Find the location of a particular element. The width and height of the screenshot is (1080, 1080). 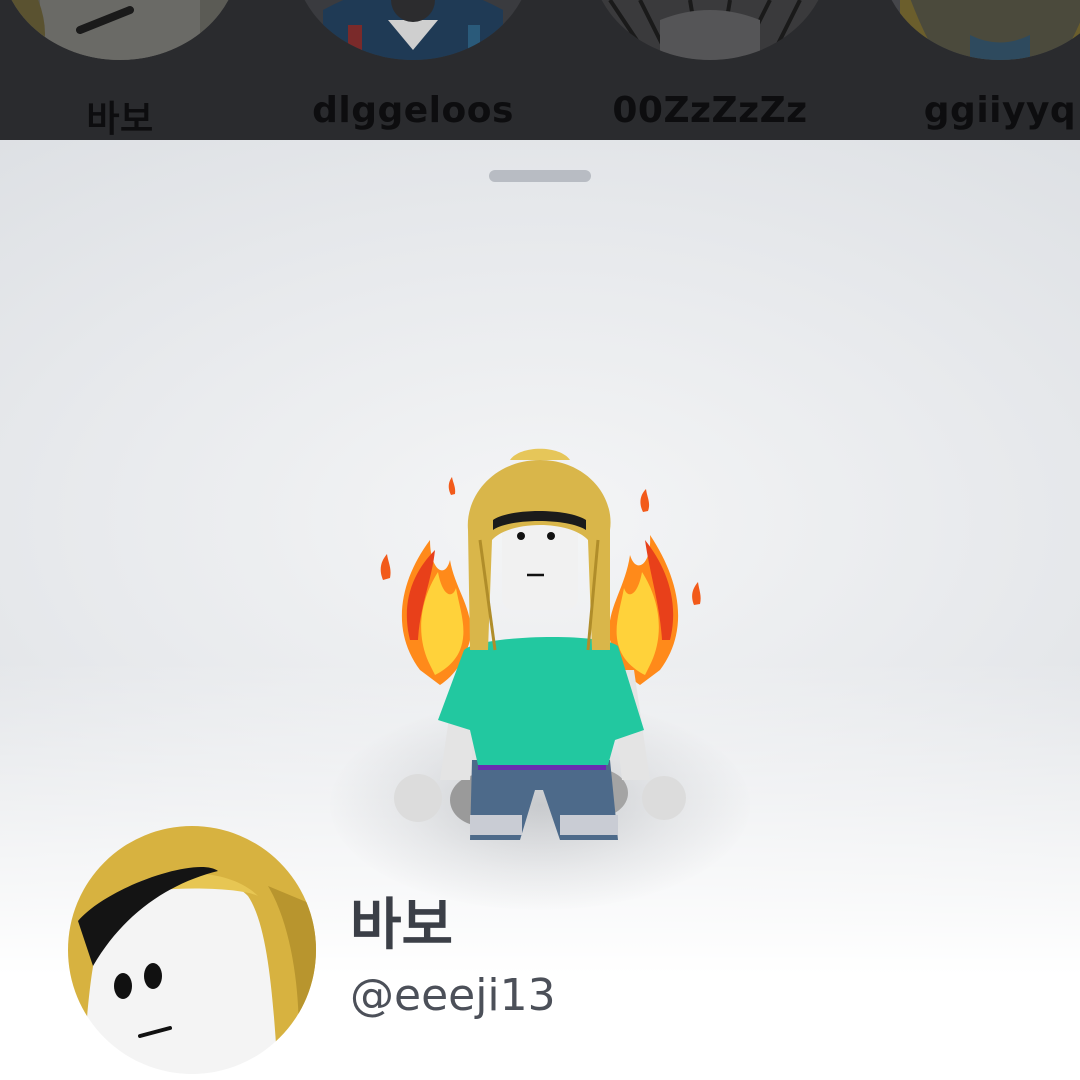

profile-avatar is located at coordinates (192, 950).